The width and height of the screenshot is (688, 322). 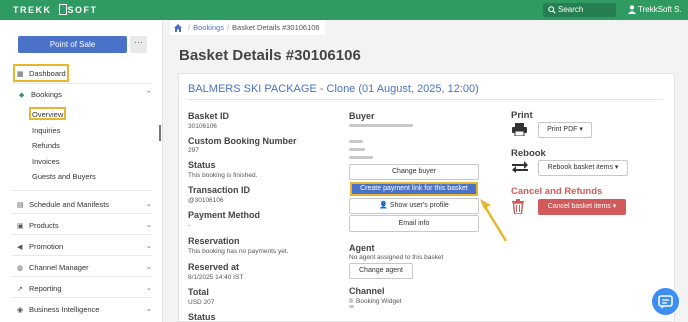 What do you see at coordinates (242, 141) in the screenshot?
I see `custom-booking-label: Custom Booking Number` at bounding box center [242, 141].